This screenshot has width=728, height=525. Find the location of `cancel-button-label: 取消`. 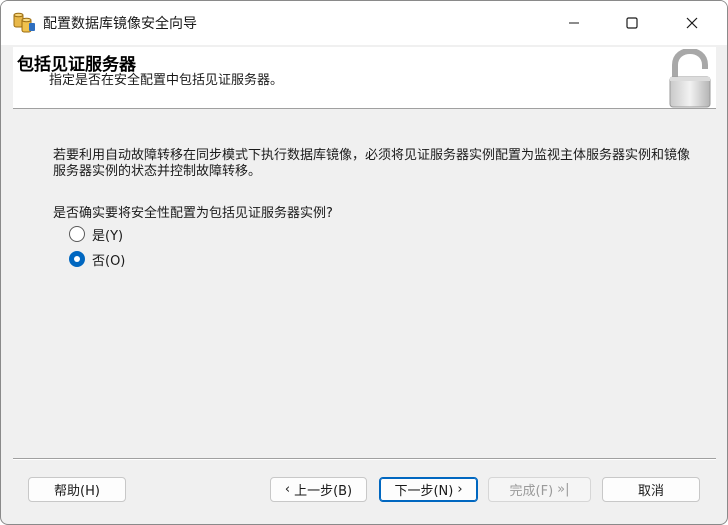

cancel-button-label: 取消 is located at coordinates (650, 491).